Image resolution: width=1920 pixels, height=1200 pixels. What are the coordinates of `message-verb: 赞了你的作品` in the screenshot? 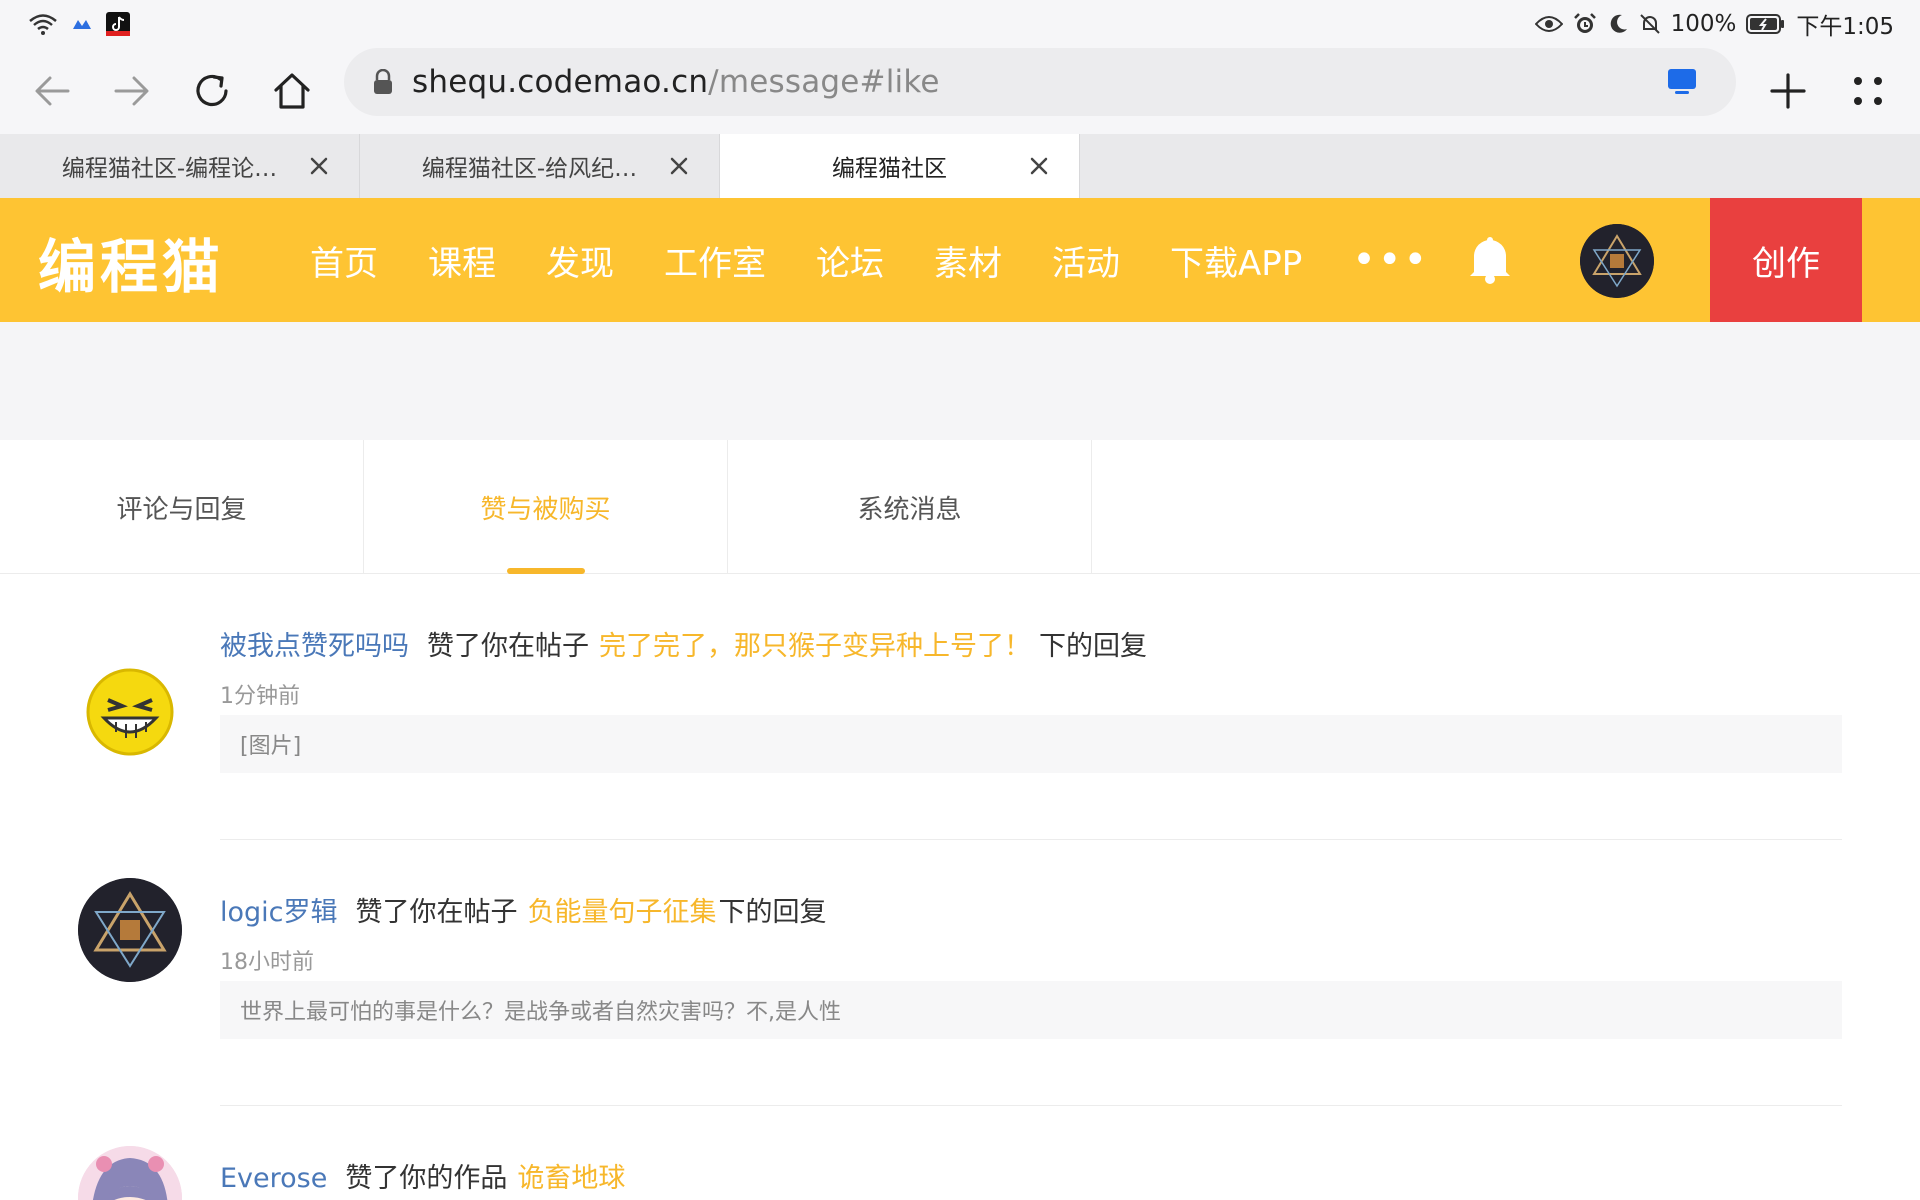 It's located at (426, 1178).